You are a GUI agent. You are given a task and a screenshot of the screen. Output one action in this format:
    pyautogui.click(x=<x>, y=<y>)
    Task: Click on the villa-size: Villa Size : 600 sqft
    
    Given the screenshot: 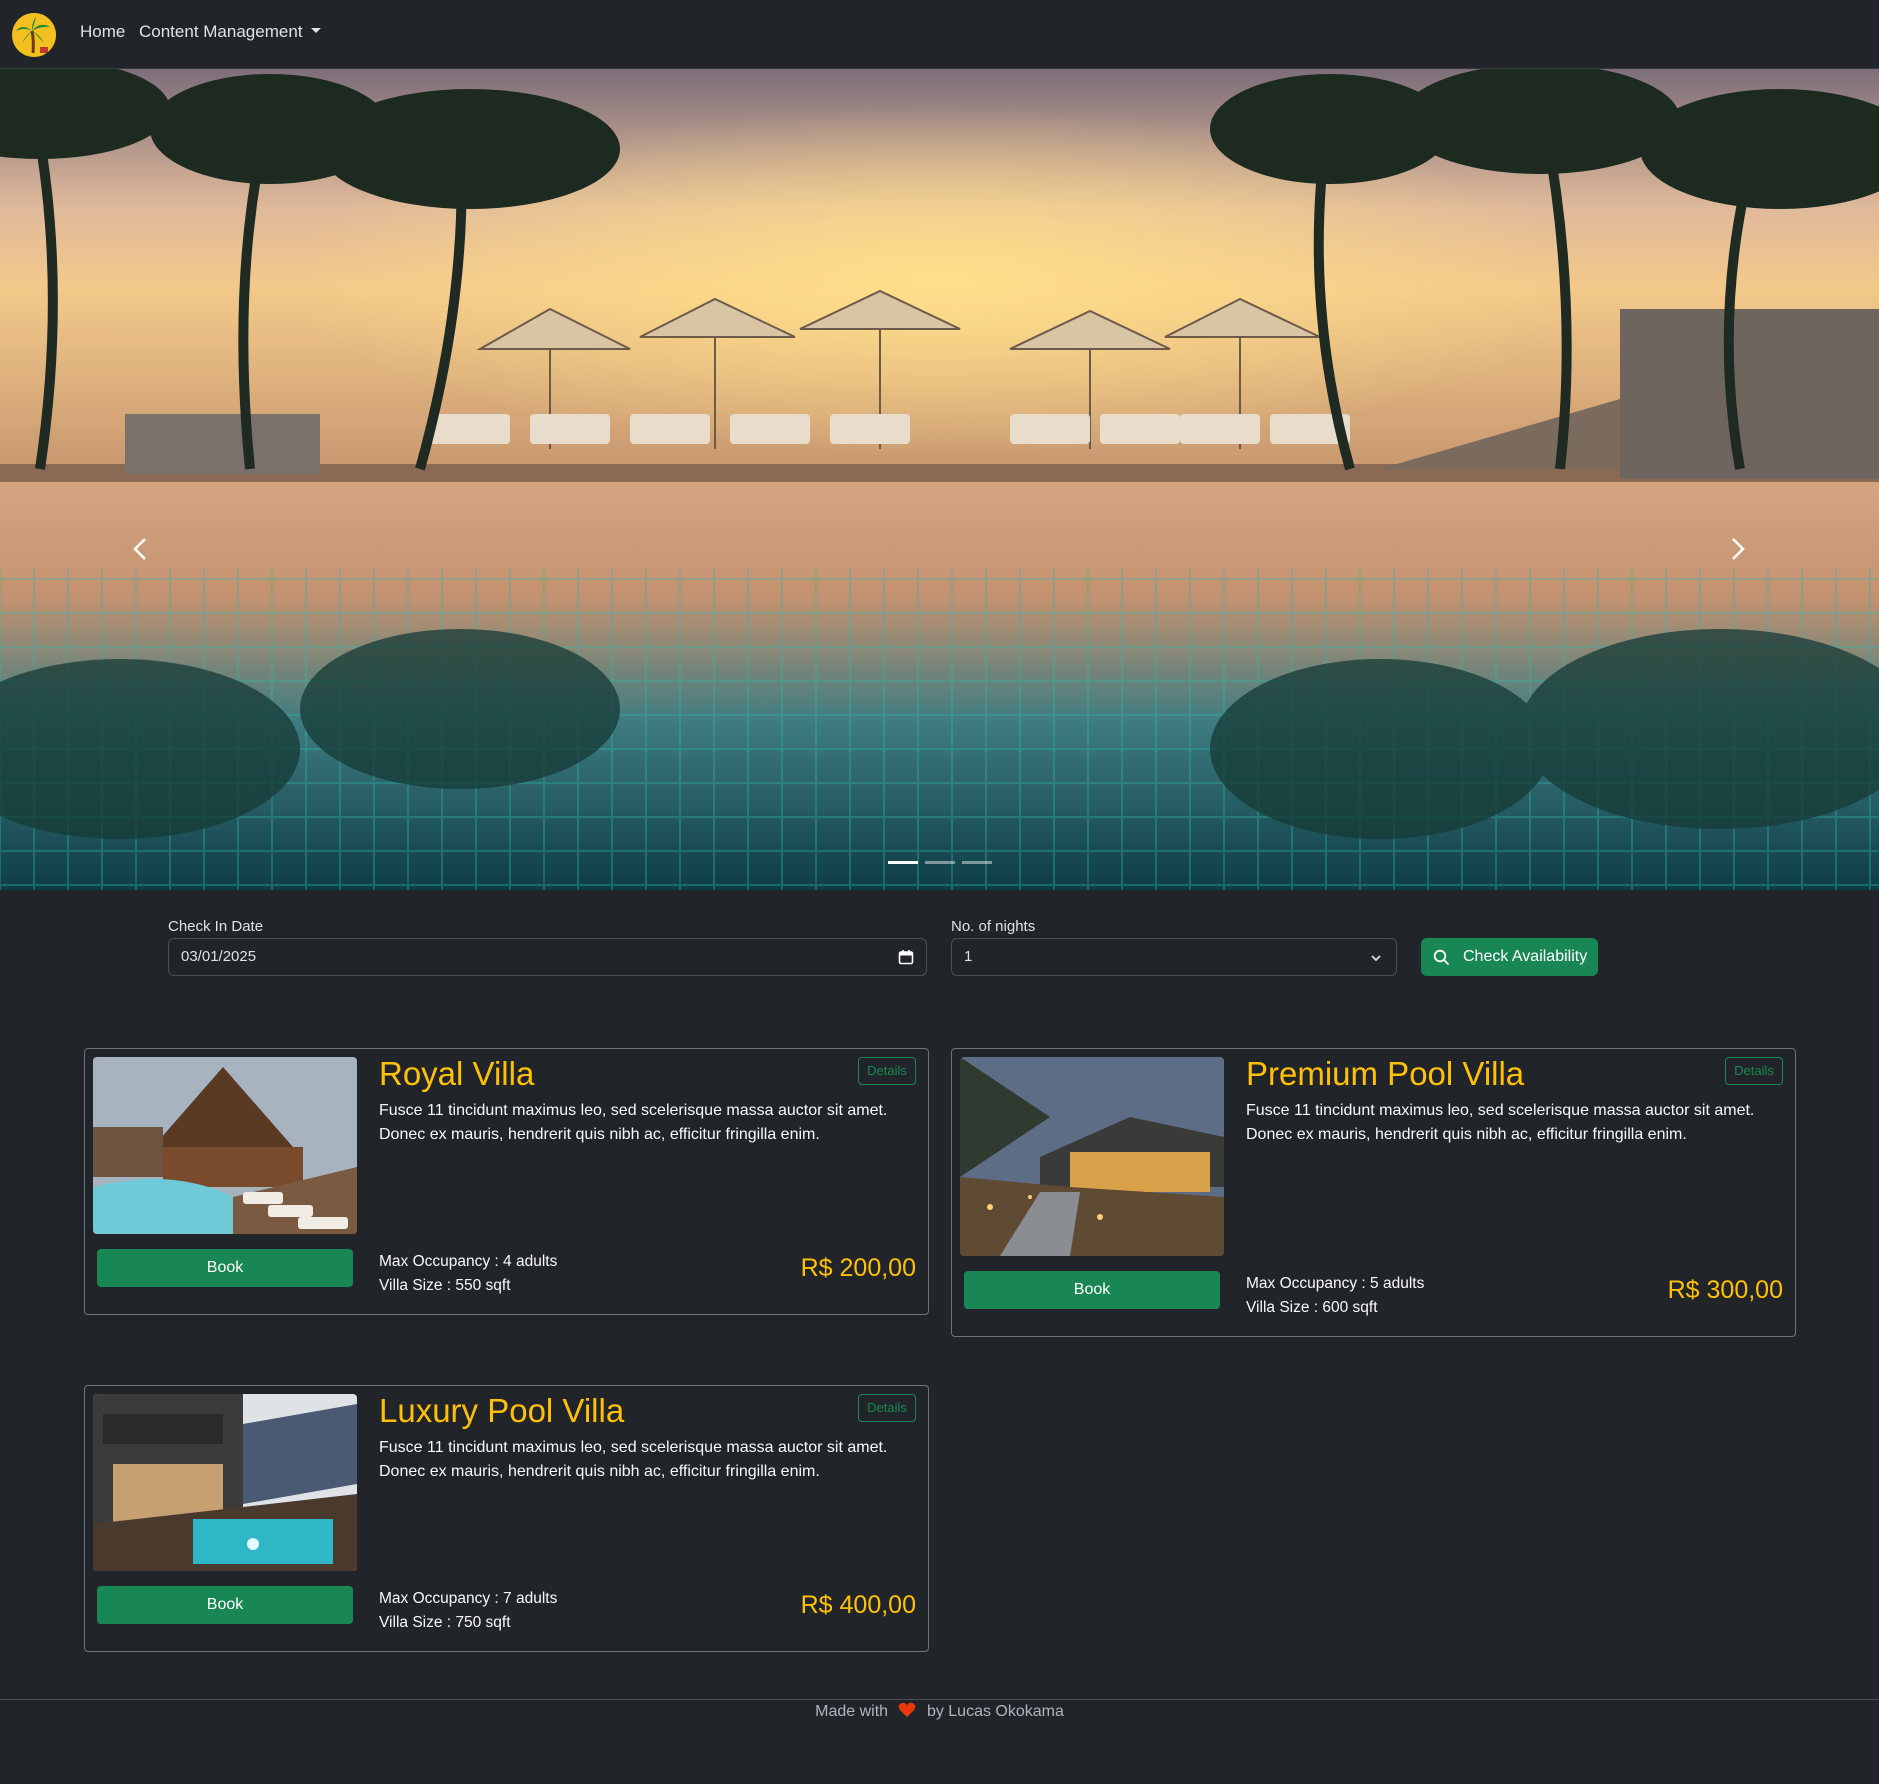 What is the action you would take?
    pyautogui.click(x=1312, y=1307)
    